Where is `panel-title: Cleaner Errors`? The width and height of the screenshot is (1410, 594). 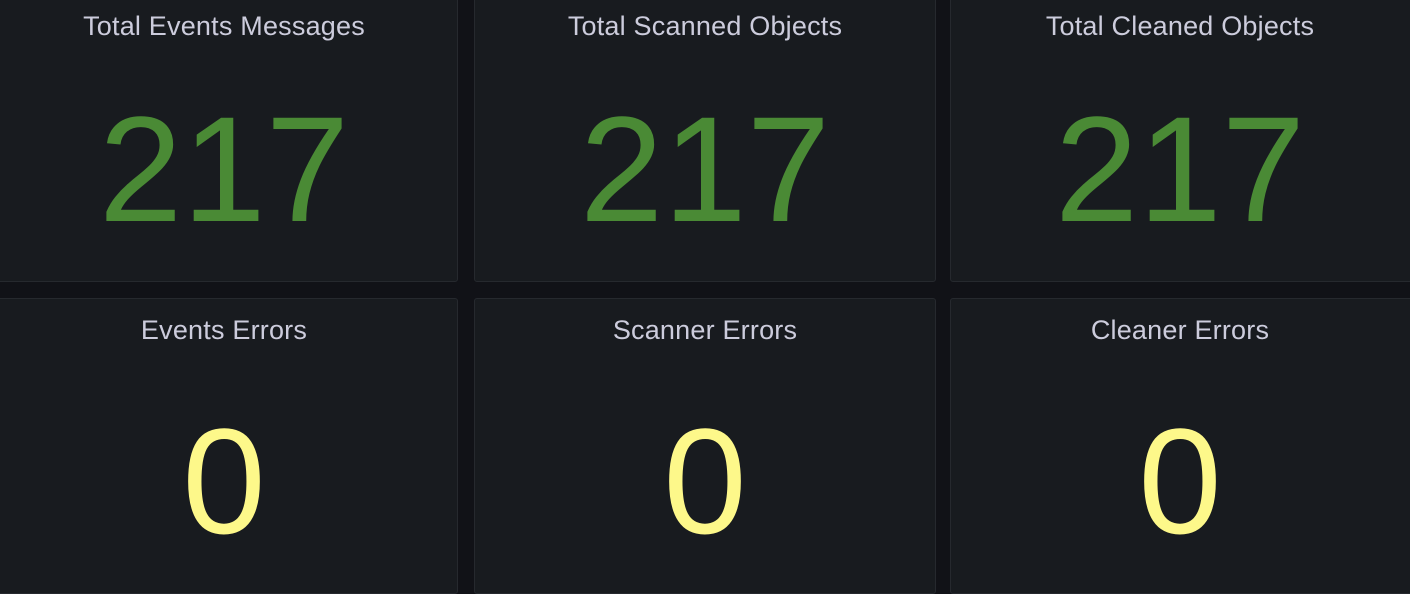
panel-title: Cleaner Errors is located at coordinates (1180, 330).